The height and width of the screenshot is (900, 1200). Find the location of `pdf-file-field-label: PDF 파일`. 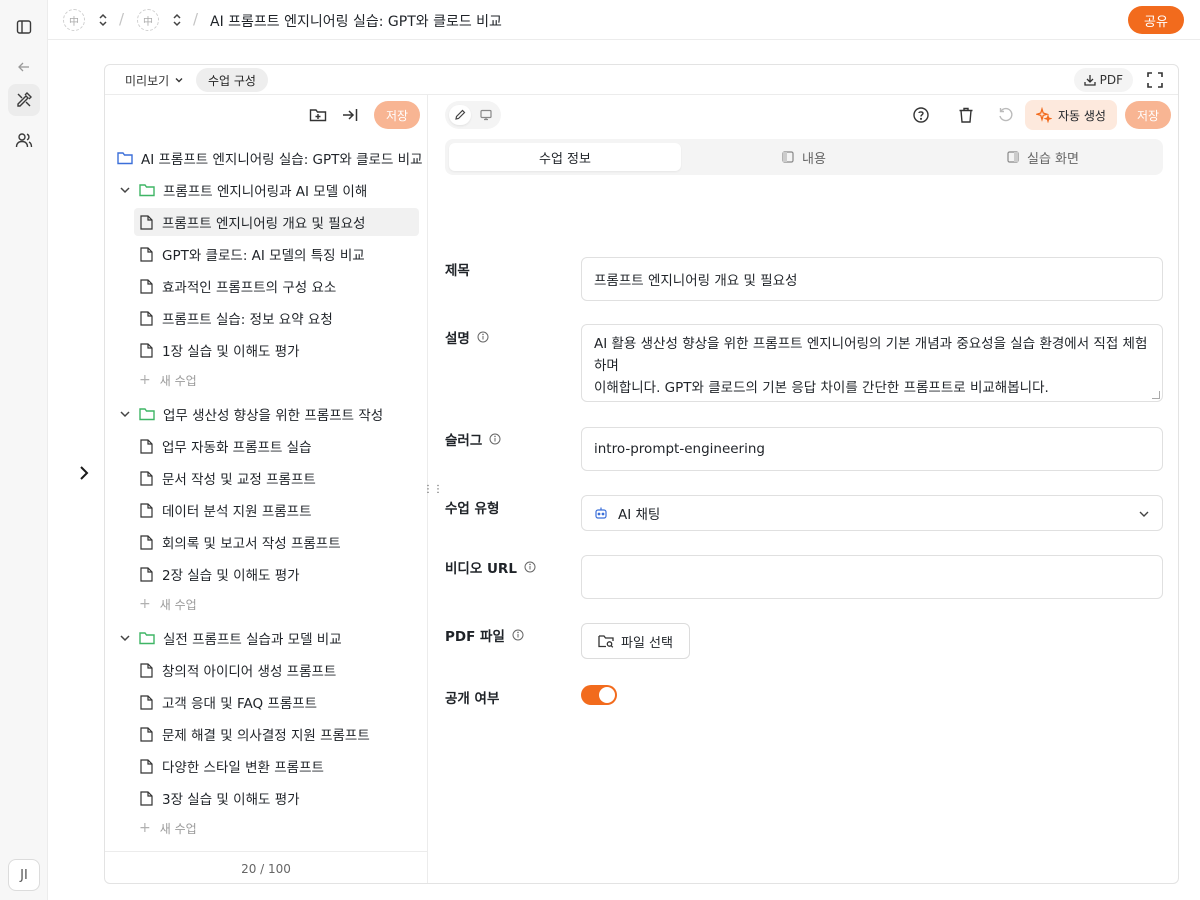

pdf-file-field-label: PDF 파일 is located at coordinates (484, 635).